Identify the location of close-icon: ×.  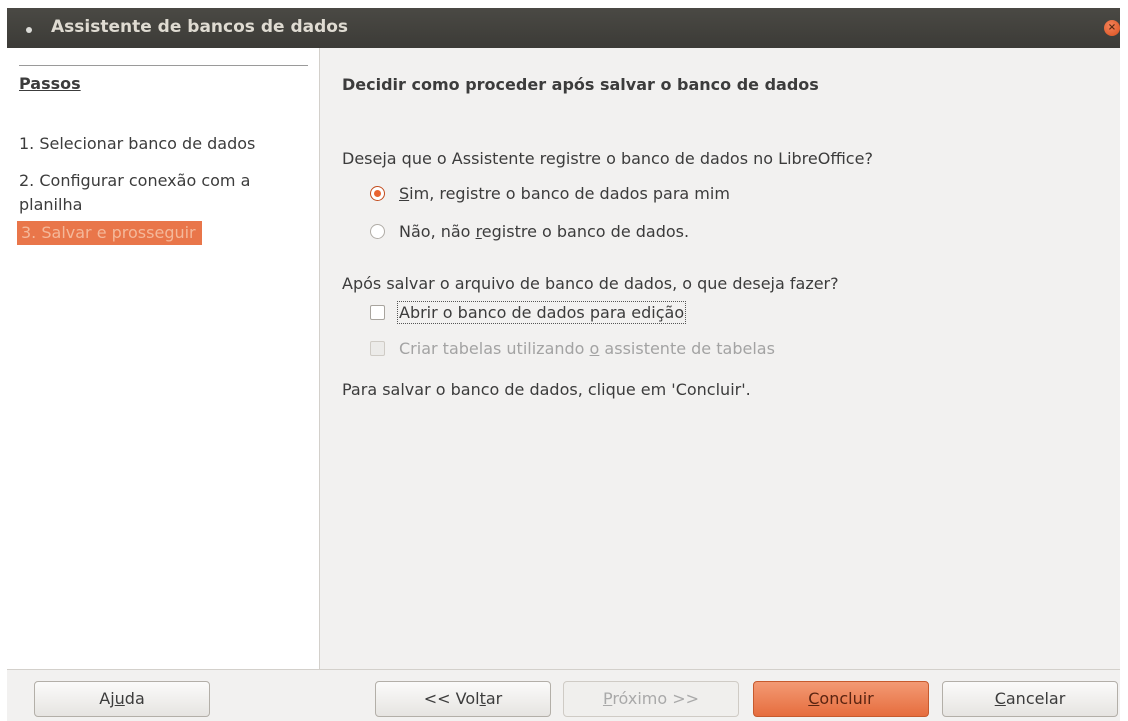
(1112, 28).